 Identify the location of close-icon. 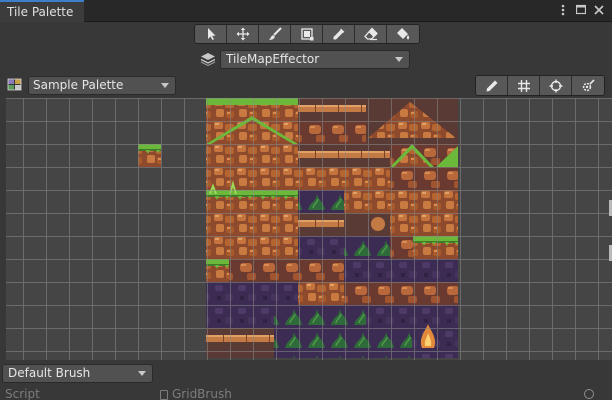
(599, 10).